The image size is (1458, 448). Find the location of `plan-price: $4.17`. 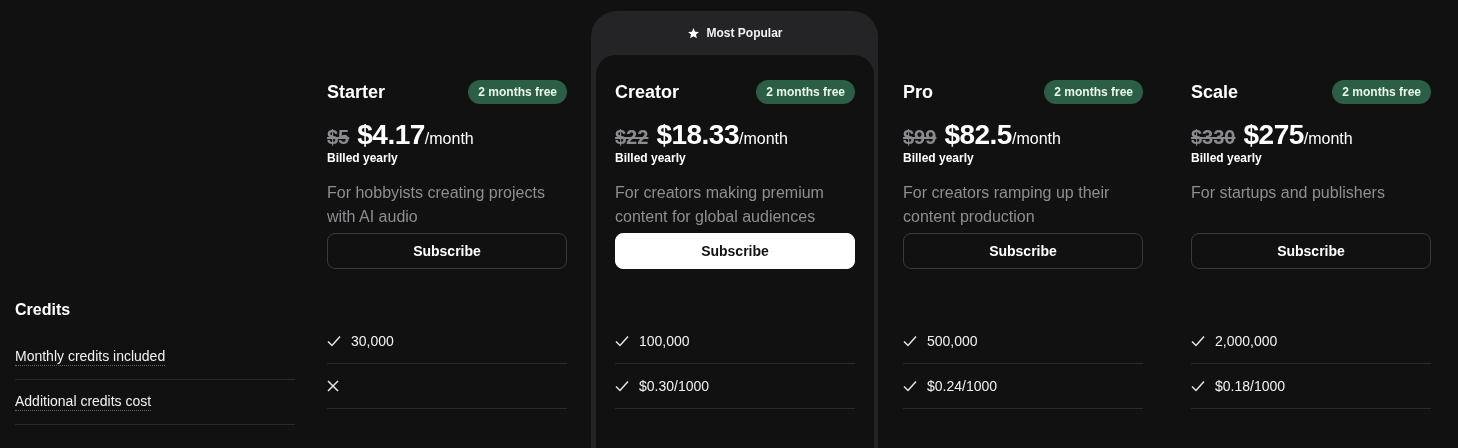

plan-price: $4.17 is located at coordinates (391, 135).